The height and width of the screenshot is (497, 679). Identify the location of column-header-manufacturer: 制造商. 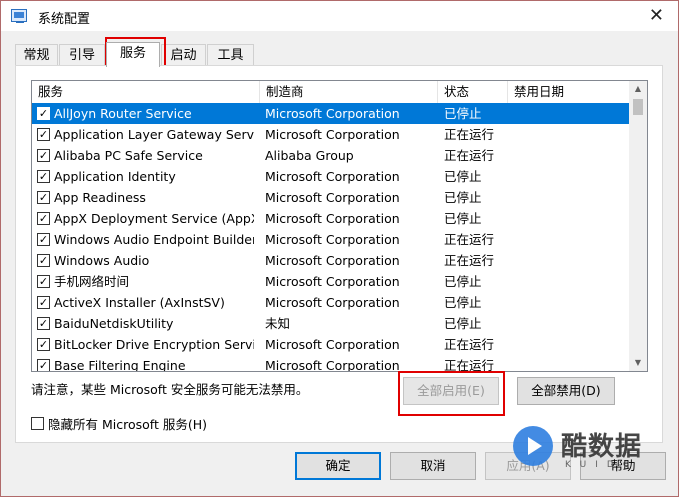
(349, 92).